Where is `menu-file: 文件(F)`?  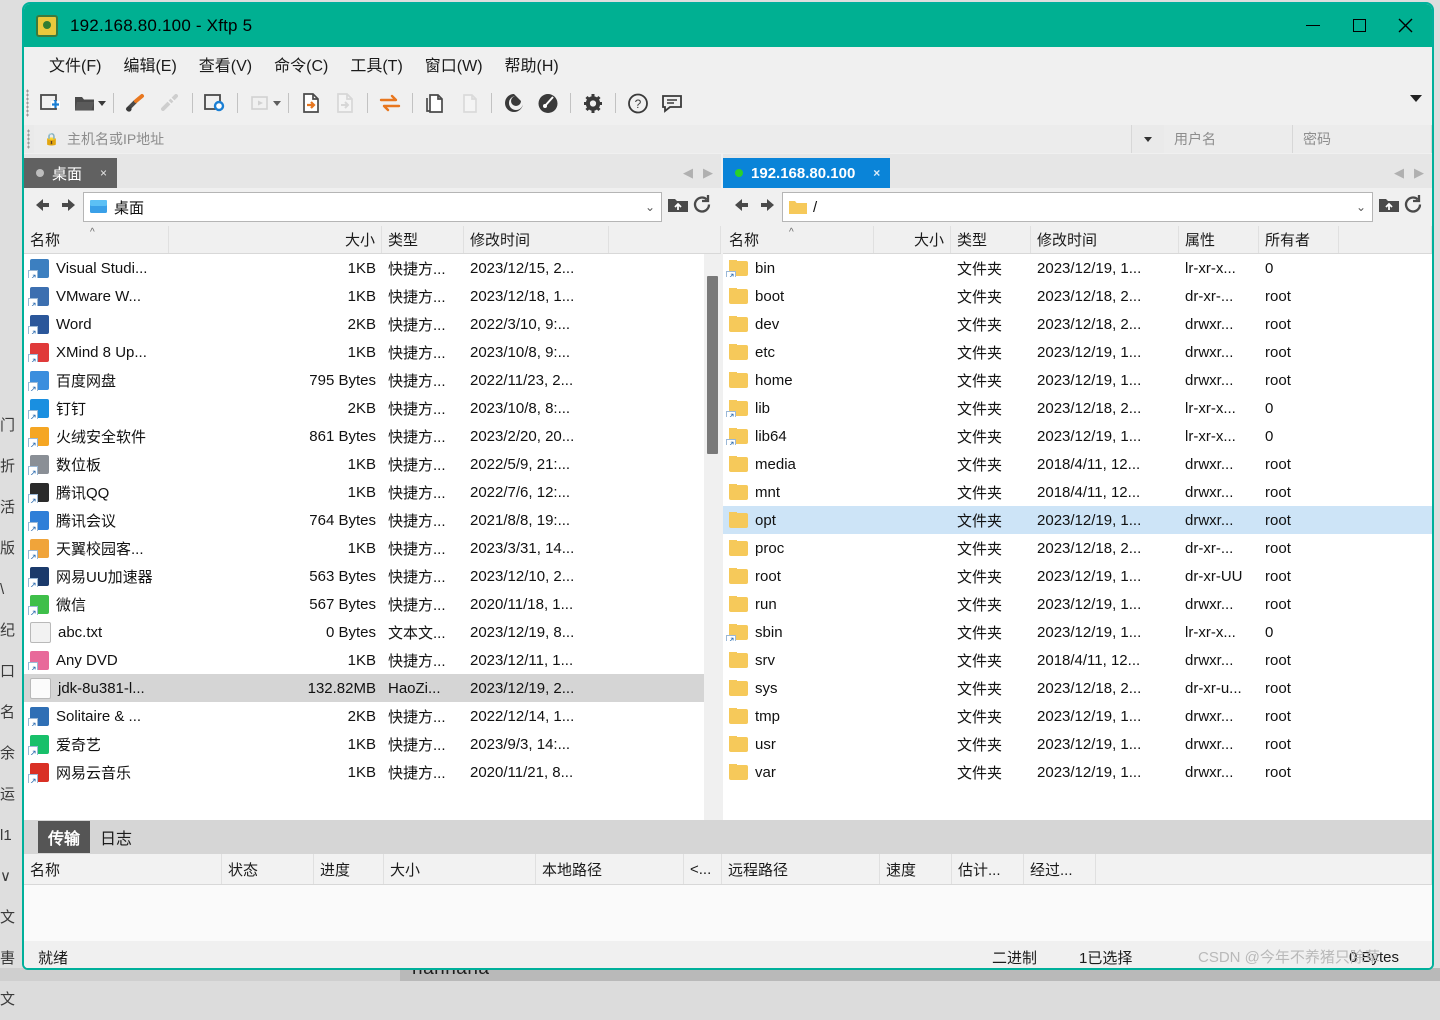 menu-file: 文件(F) is located at coordinates (75, 64).